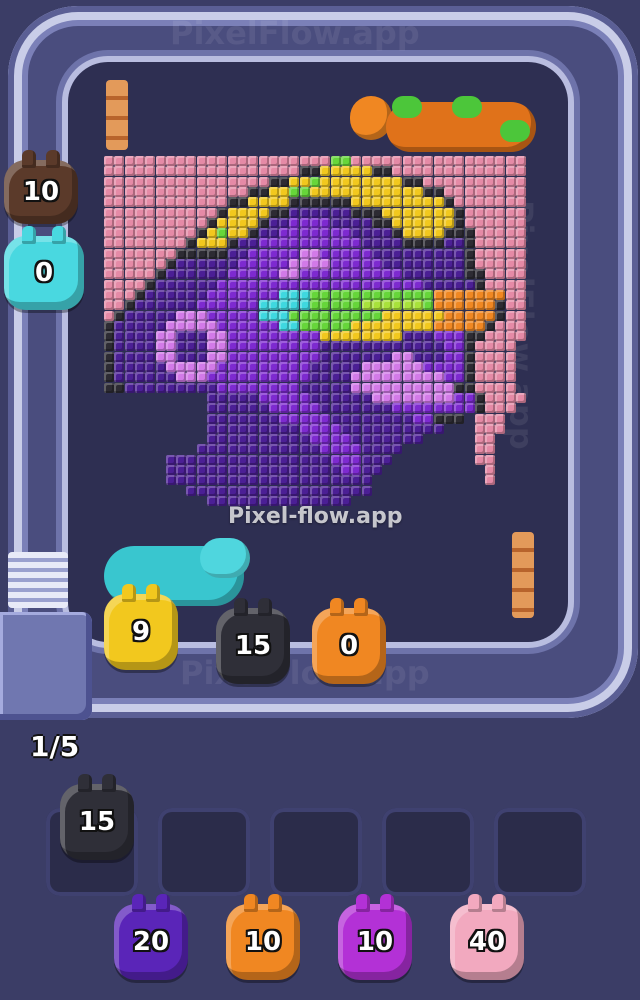 This screenshot has width=640, height=1000. Describe the element at coordinates (97, 817) in the screenshot. I see `slot-pig-black: 15` at that location.